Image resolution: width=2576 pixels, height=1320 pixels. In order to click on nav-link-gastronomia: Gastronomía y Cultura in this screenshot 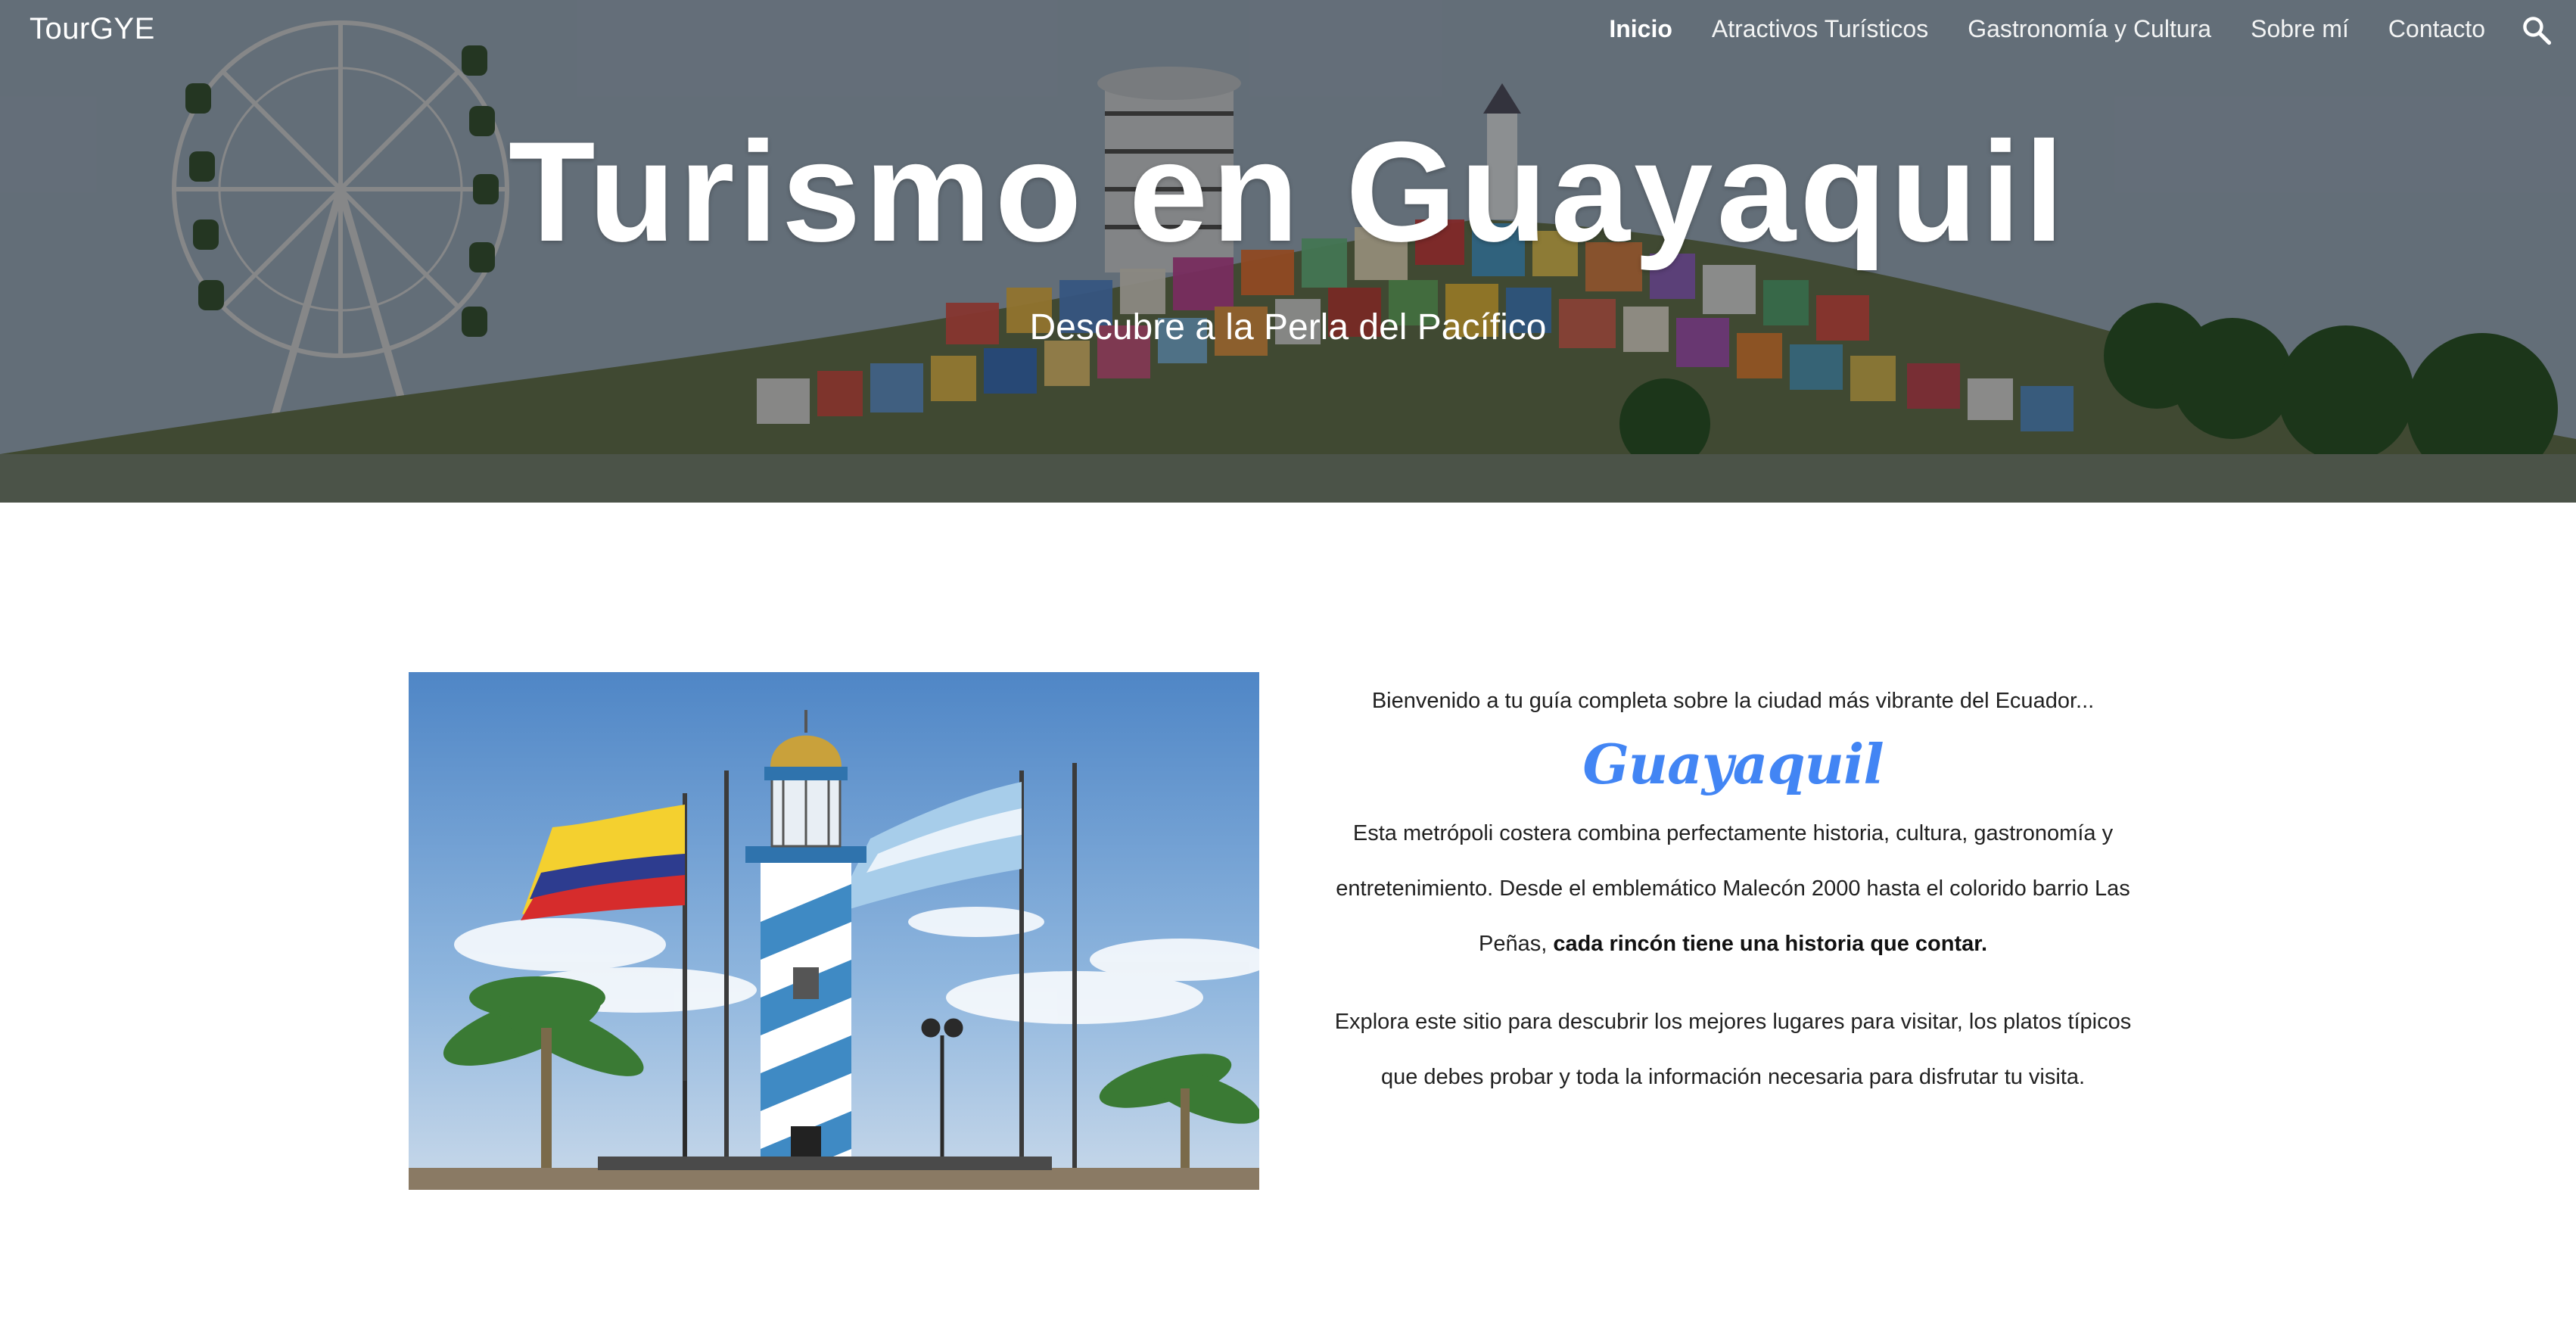, I will do `click(2089, 29)`.